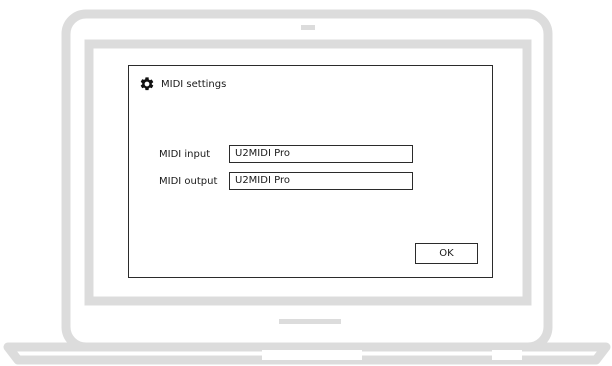 This screenshot has width=612, height=366. I want to click on dialog-title-text: MIDI settings, so click(194, 84).